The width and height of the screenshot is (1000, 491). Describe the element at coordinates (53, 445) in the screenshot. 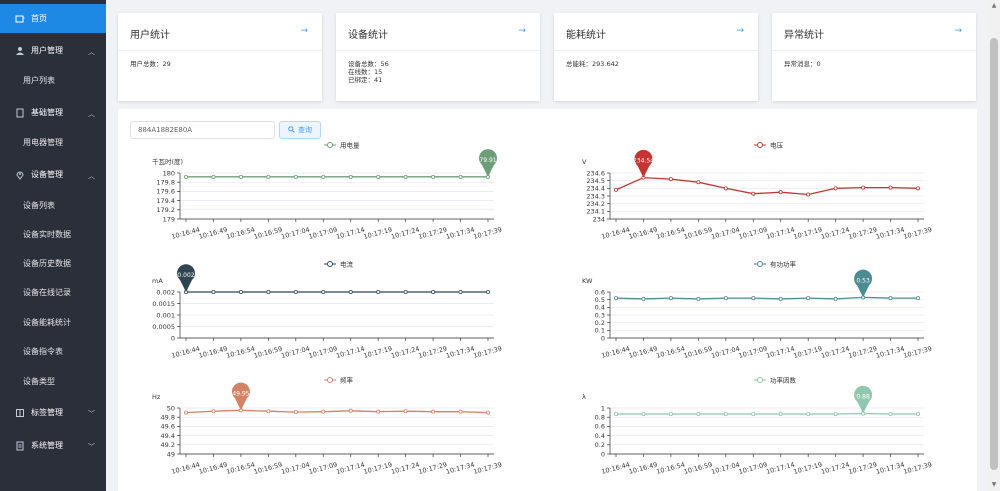

I see `sidebar-item-system-mgmt: 系统管理 ﹀` at that location.